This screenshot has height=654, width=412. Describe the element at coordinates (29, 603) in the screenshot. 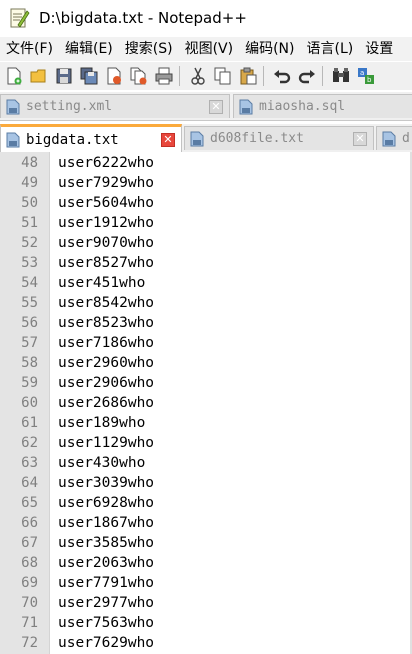

I see `line-number: 70` at that location.